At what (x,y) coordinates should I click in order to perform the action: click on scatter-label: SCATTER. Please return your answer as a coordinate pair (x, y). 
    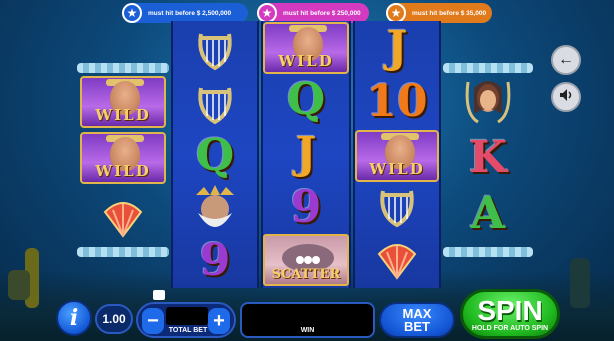
    Looking at the image, I should click on (306, 274).